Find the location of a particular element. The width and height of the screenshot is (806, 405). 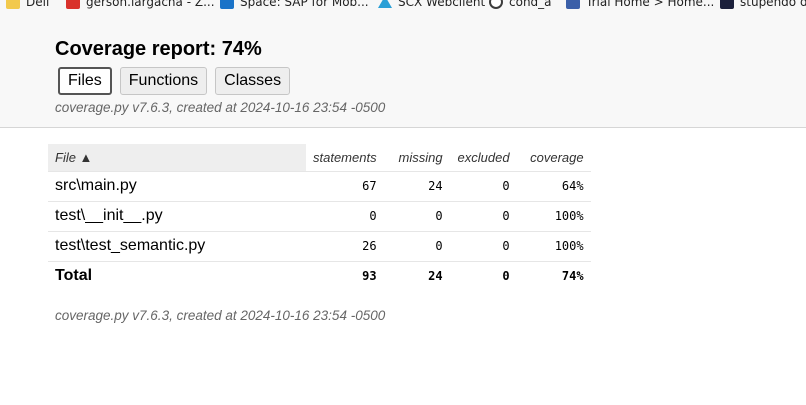

file-link-test-semantic: test\test_semantic.py is located at coordinates (130, 245).